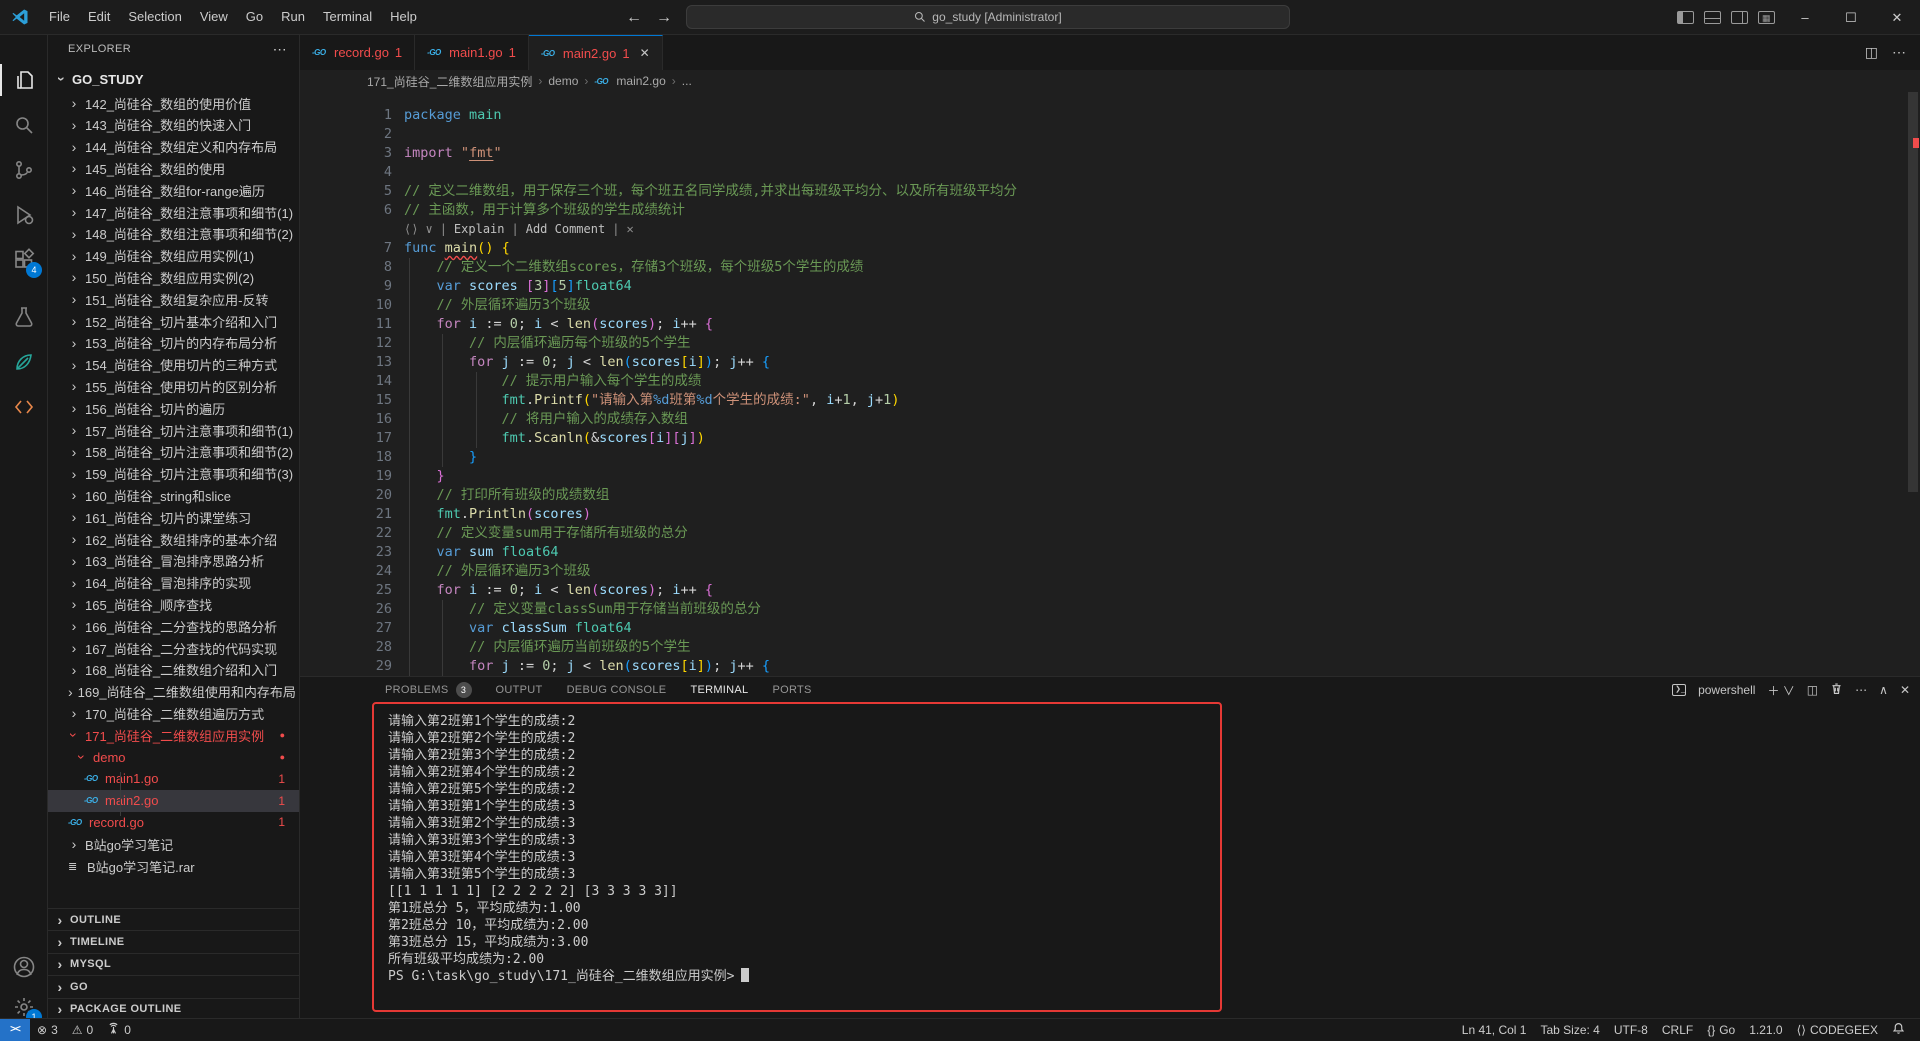 Image resolution: width=1920 pixels, height=1041 pixels. What do you see at coordinates (664, 18) in the screenshot?
I see `nav-forward-icon: →` at bounding box center [664, 18].